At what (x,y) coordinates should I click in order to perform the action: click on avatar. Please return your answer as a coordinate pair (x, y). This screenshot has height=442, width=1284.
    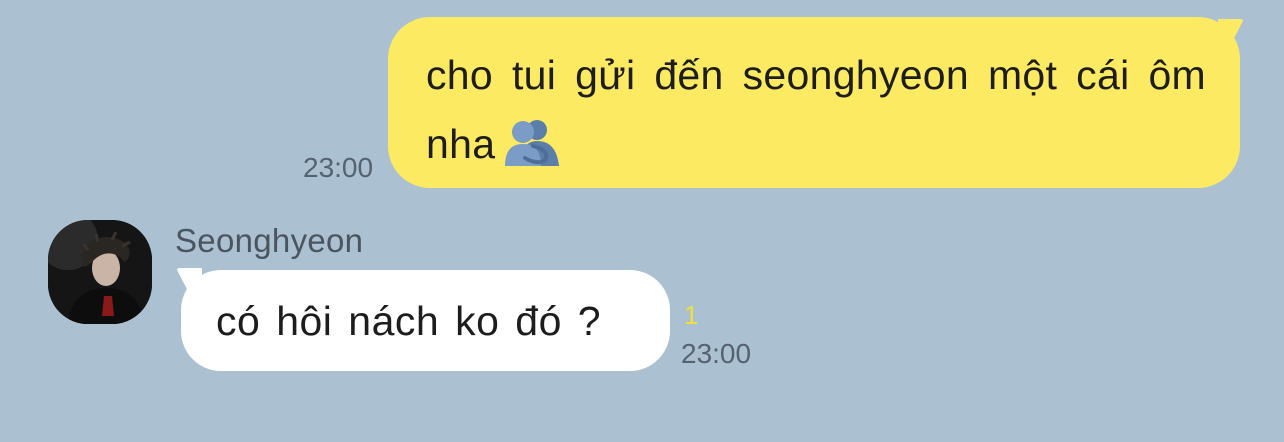
    Looking at the image, I should click on (100, 272).